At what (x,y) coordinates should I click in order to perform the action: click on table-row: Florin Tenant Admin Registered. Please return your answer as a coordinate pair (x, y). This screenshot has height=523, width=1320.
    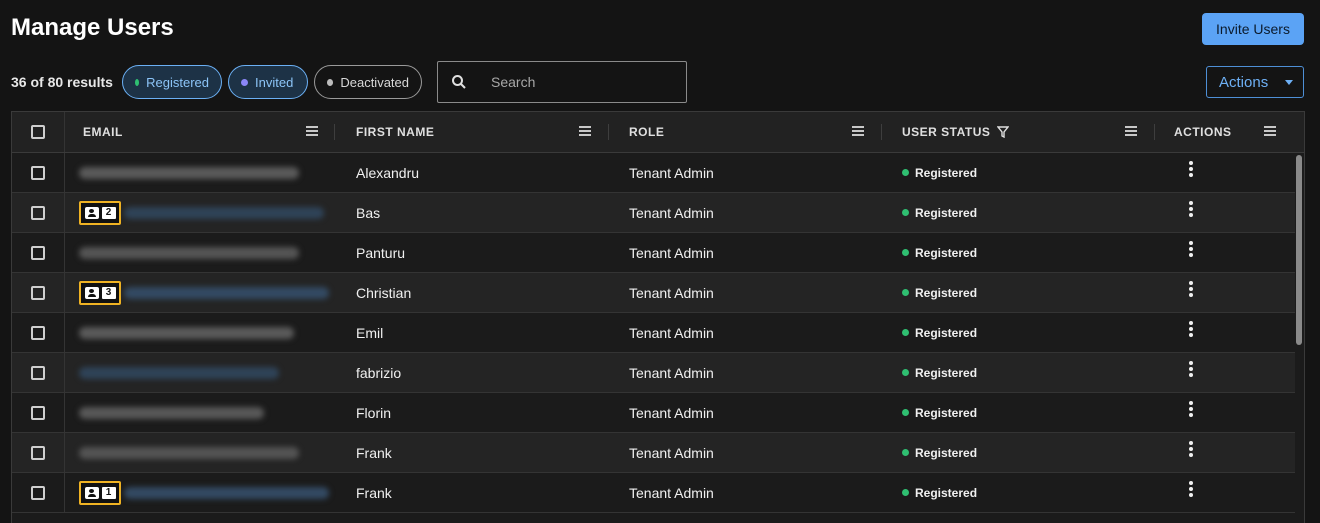
    Looking at the image, I should click on (653, 413).